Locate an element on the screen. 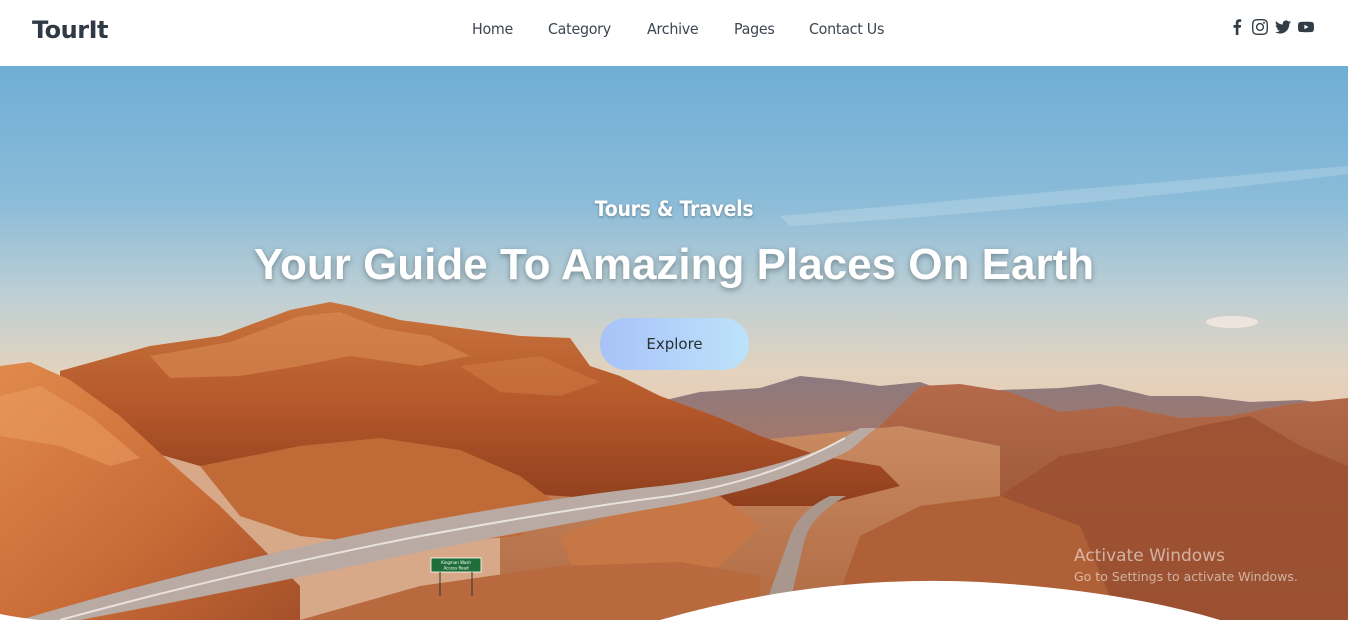  social-links is located at coordinates (1271, 27).